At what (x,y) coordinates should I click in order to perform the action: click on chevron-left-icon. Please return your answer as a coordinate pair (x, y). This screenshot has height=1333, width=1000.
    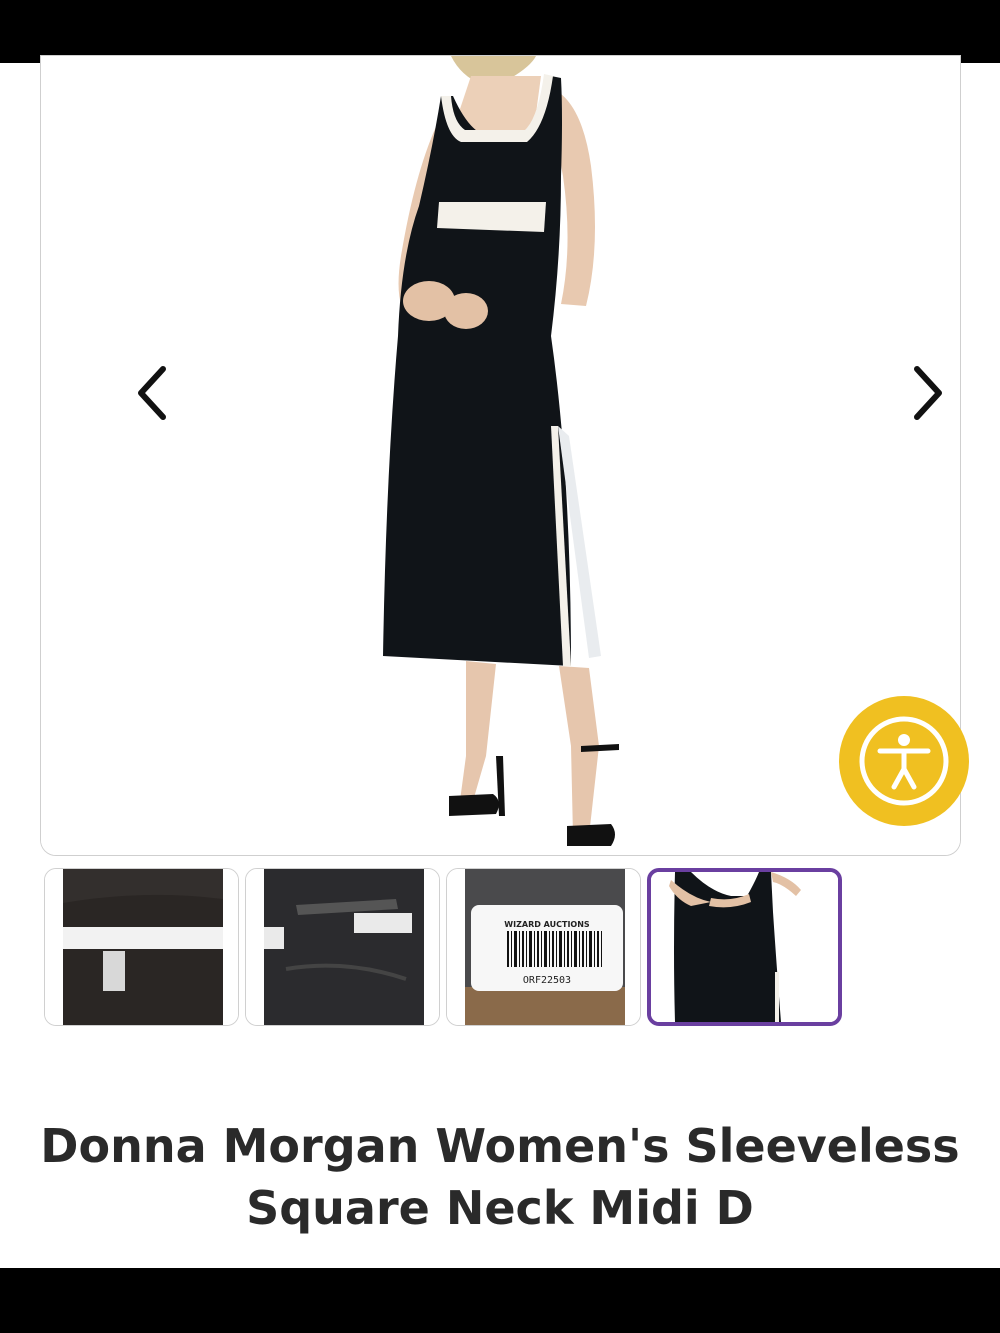
    Looking at the image, I should click on (152, 393).